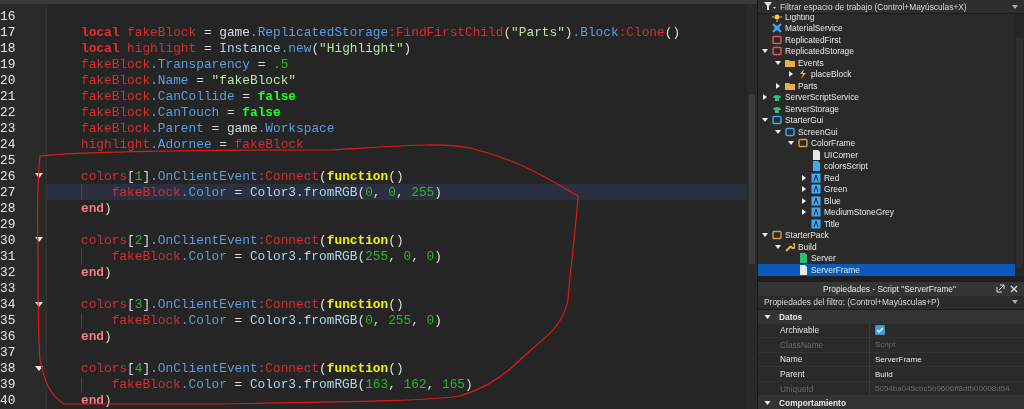  I want to click on property-value: Build, so click(884, 374).